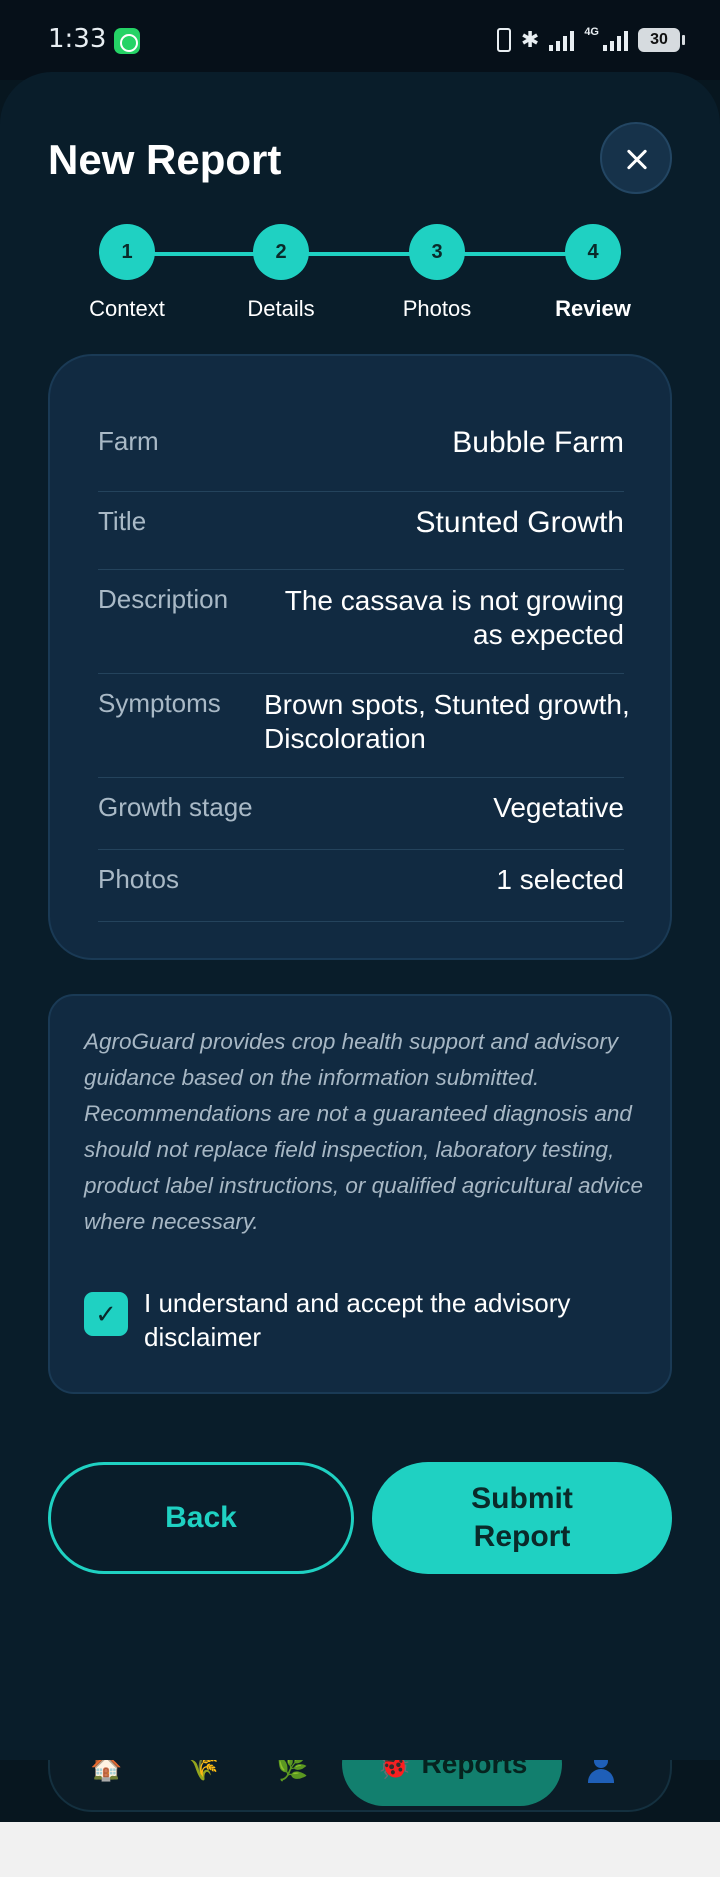 The height and width of the screenshot is (1877, 720). What do you see at coordinates (562, 40) in the screenshot?
I see `signal-icon` at bounding box center [562, 40].